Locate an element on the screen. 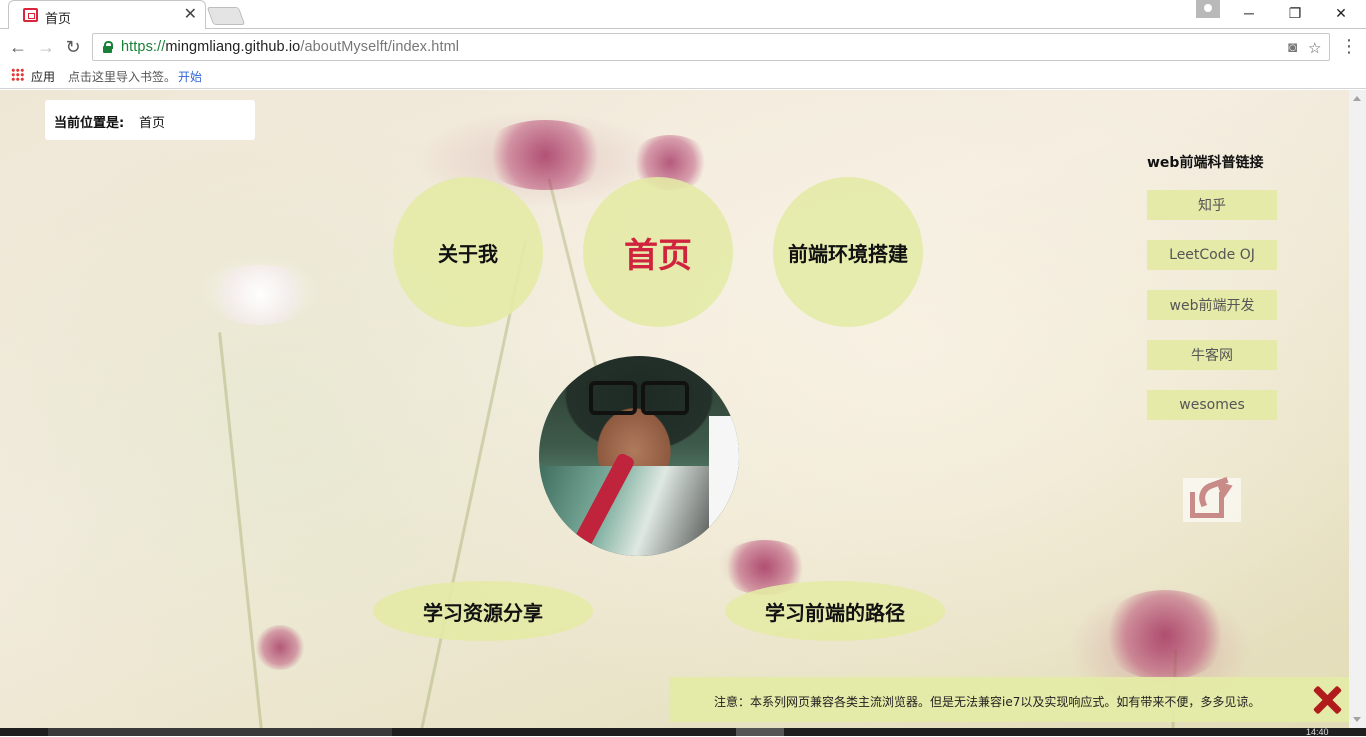  breadcrumb: 当前位置是: 首页 is located at coordinates (150, 120).